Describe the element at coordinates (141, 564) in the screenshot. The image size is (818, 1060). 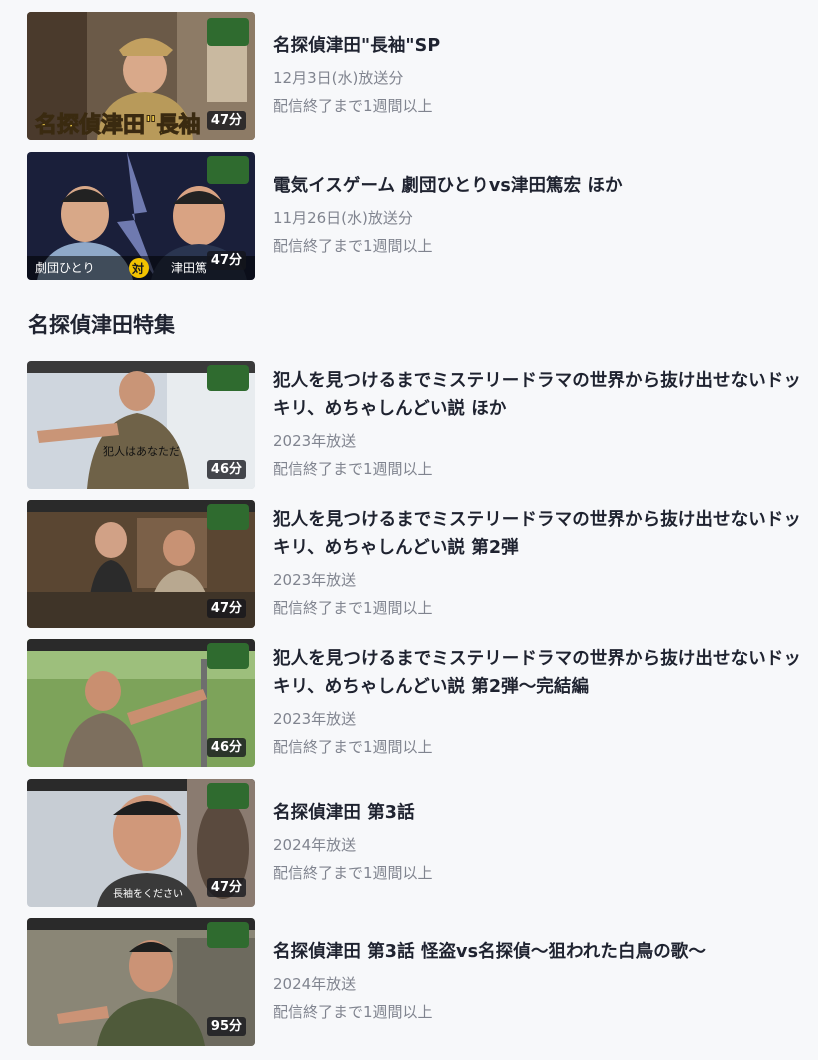
I see `episode-thumbnail: 47分` at that location.